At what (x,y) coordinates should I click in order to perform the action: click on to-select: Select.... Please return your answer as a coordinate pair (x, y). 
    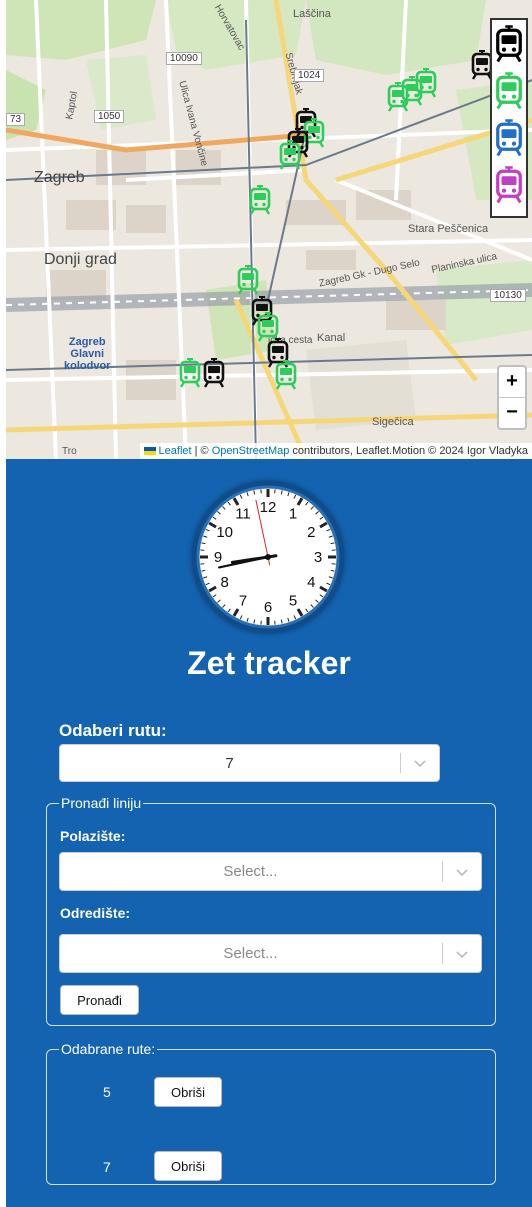
    Looking at the image, I should click on (270, 953).